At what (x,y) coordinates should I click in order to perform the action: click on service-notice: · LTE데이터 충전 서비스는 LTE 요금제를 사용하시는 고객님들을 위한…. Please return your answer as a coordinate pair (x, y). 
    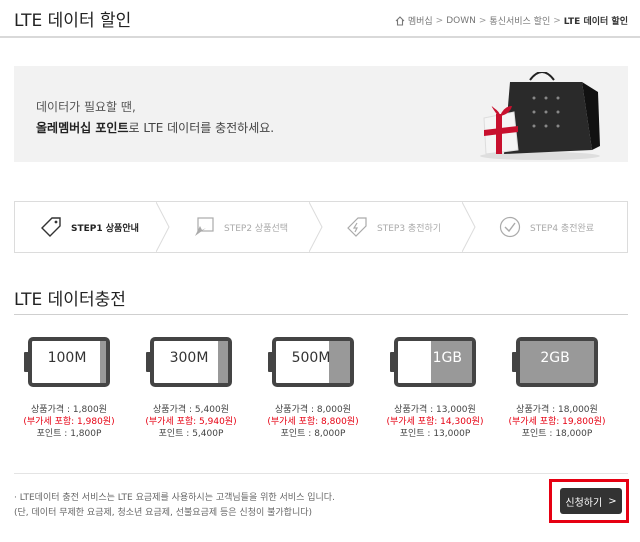
    Looking at the image, I should click on (174, 506).